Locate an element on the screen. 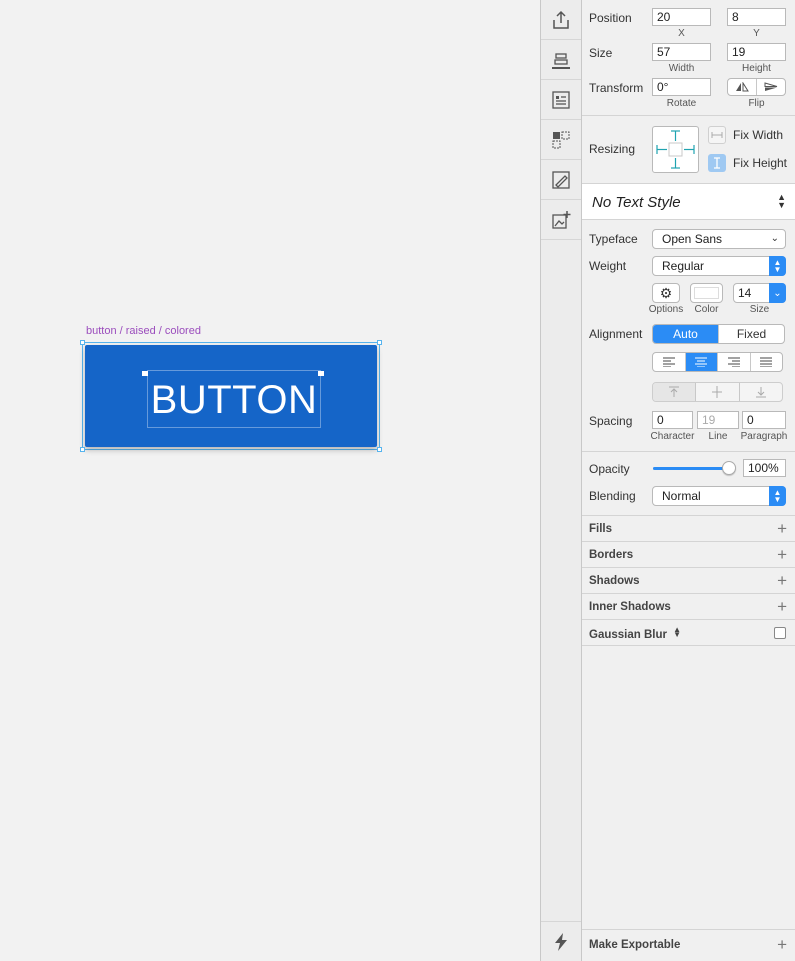 Image resolution: width=795 pixels, height=961 pixels. rotate-sub-label: Rotate is located at coordinates (681, 103).